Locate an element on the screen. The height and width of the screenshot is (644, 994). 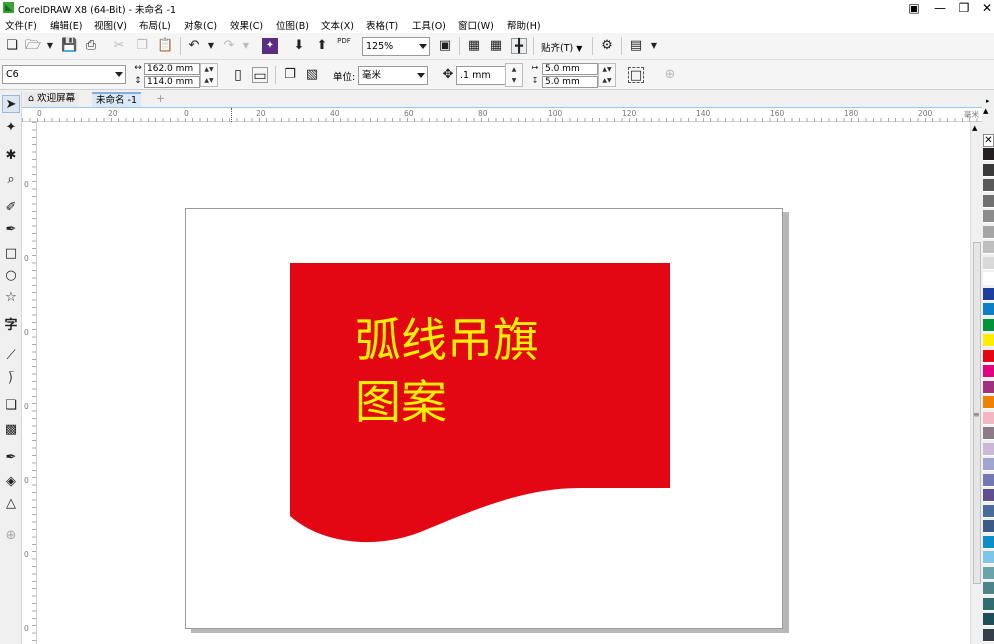
shape-tool-icon: ✦ is located at coordinates (11, 128).